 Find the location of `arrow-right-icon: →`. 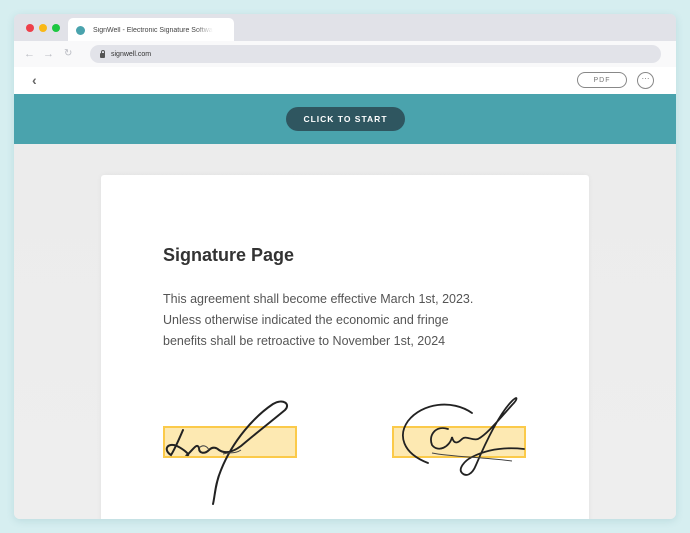

arrow-right-icon: → is located at coordinates (48, 54).